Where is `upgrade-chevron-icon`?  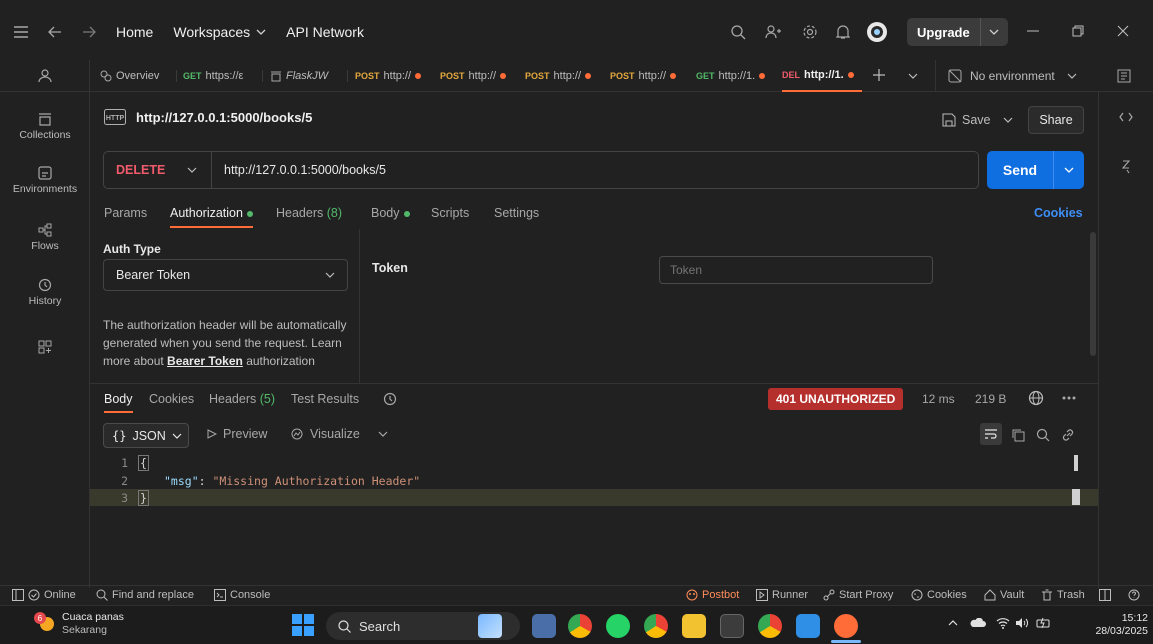 upgrade-chevron-icon is located at coordinates (993, 32).